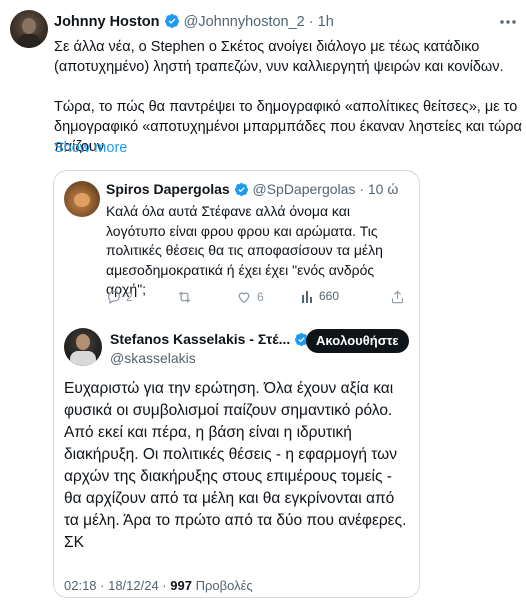 This screenshot has height=606, width=526. I want to click on more-options-icon, so click(508, 22).